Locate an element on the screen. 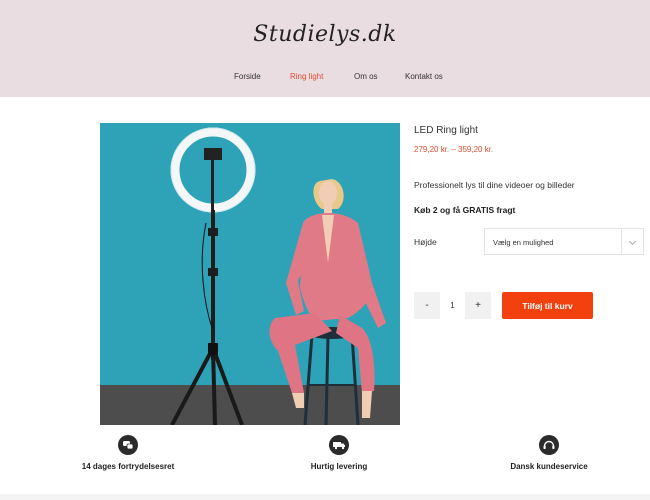 Image resolution: width=650 pixels, height=500 pixels. quantity-increase-button: + is located at coordinates (478, 305).